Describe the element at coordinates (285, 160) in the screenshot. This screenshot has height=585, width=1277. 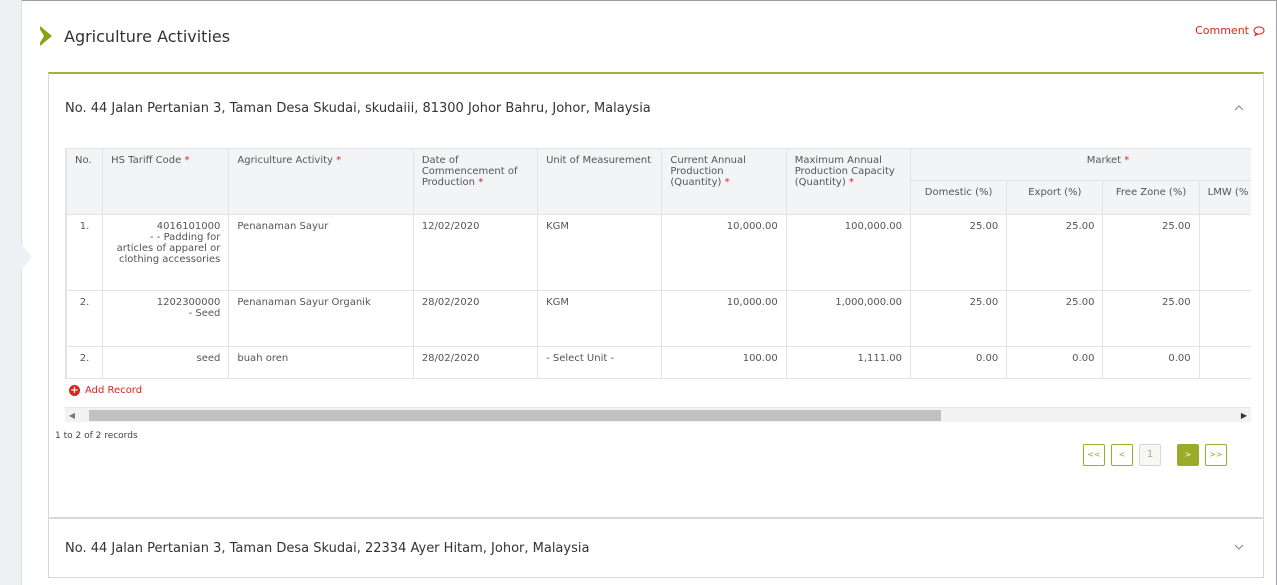
I see `col-activity-label: Agriculture Activity` at that location.